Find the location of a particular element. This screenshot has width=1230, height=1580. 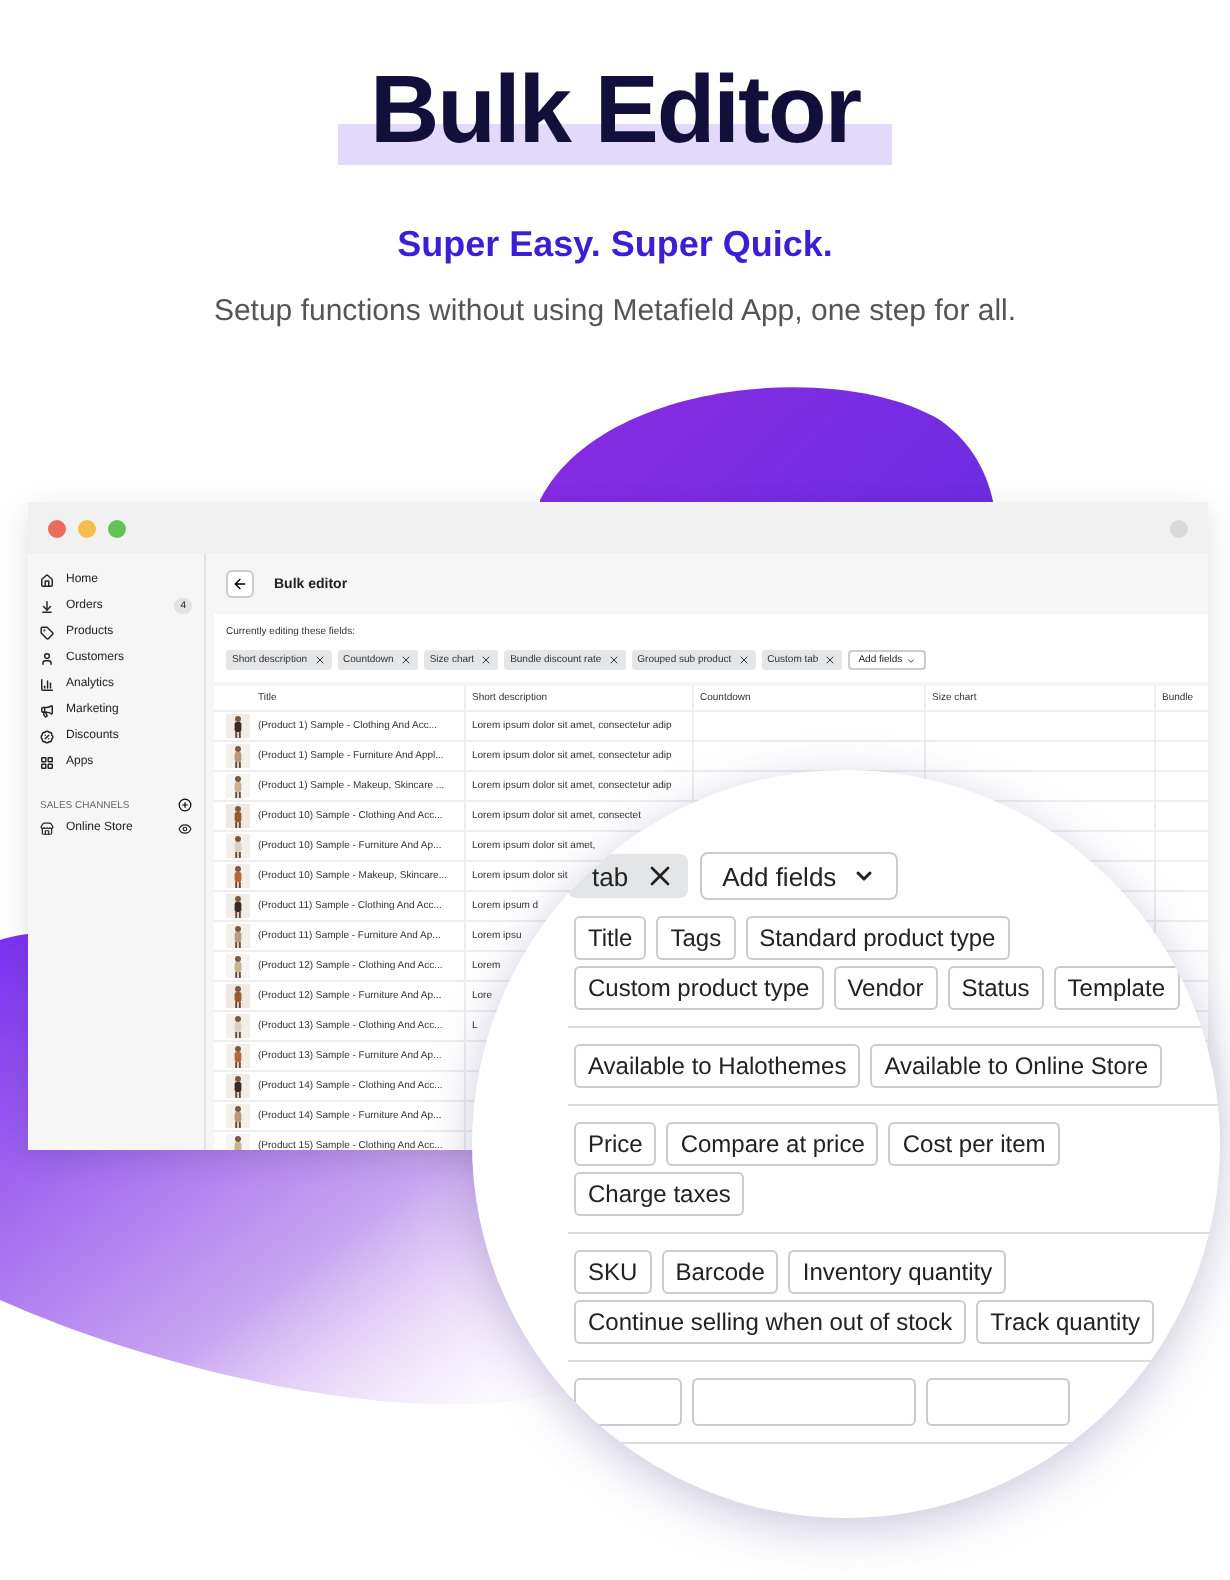

grid-icon is located at coordinates (47, 762).